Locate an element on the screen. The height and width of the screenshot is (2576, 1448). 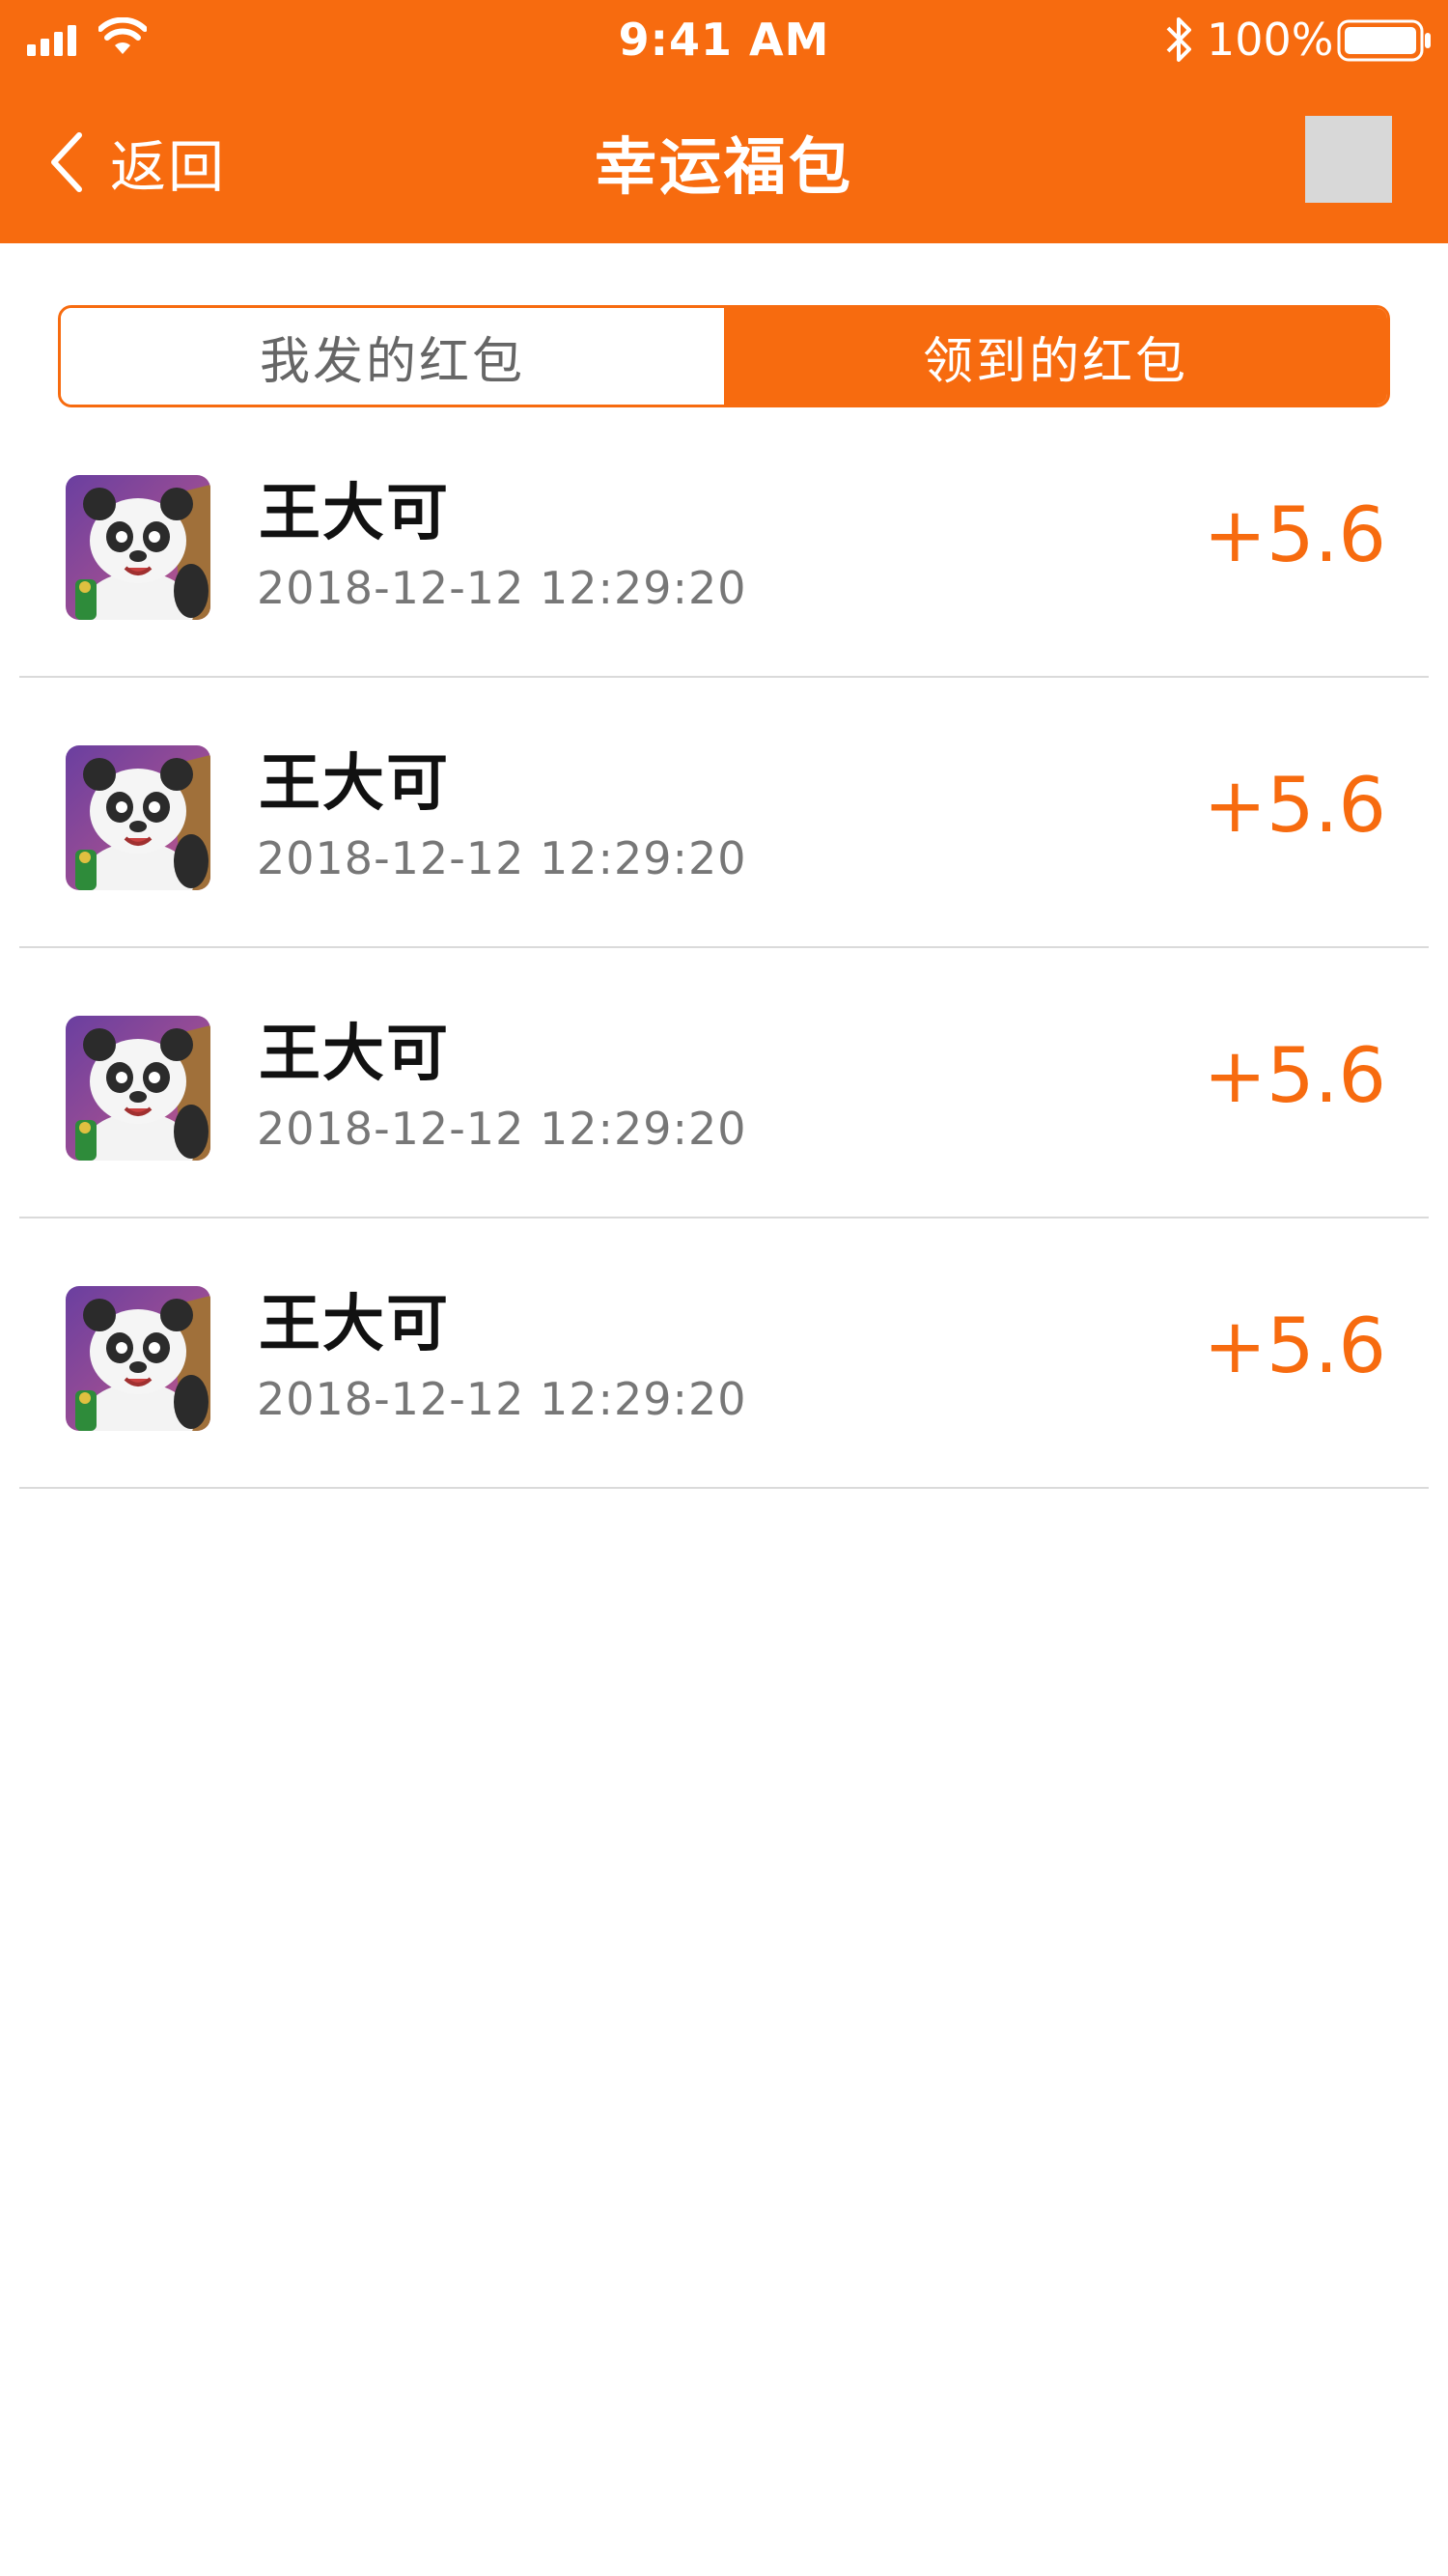
status-bar: 9:41 AM 100% is located at coordinates (724, 41).